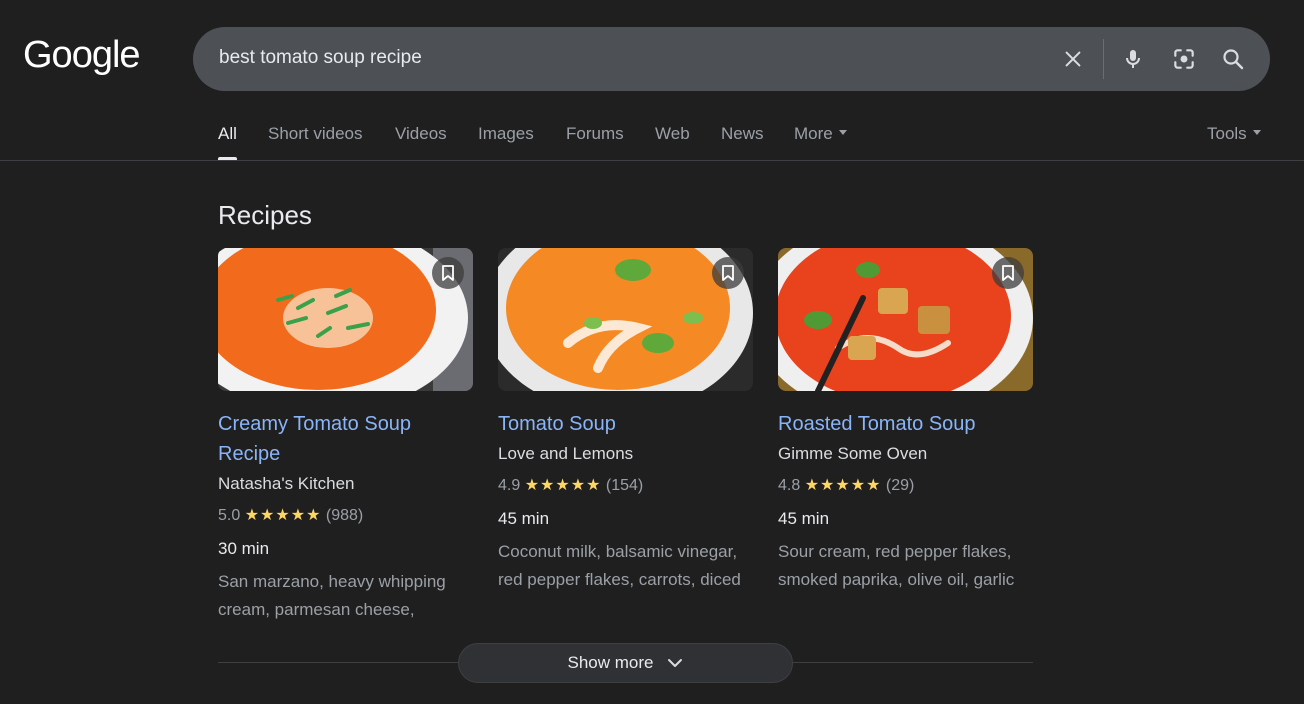  Describe the element at coordinates (813, 133) in the screenshot. I see `tab-more-label: More` at that location.